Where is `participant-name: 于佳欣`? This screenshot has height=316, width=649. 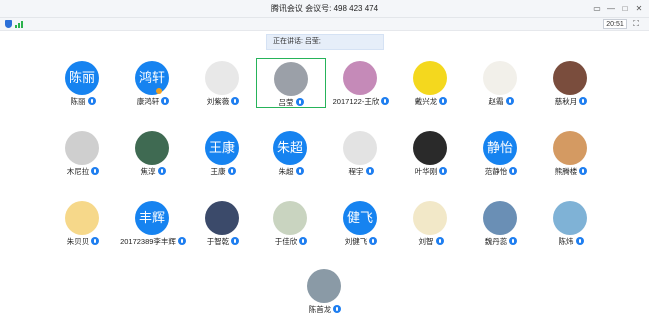 participant-name: 于佳欣 is located at coordinates (286, 241).